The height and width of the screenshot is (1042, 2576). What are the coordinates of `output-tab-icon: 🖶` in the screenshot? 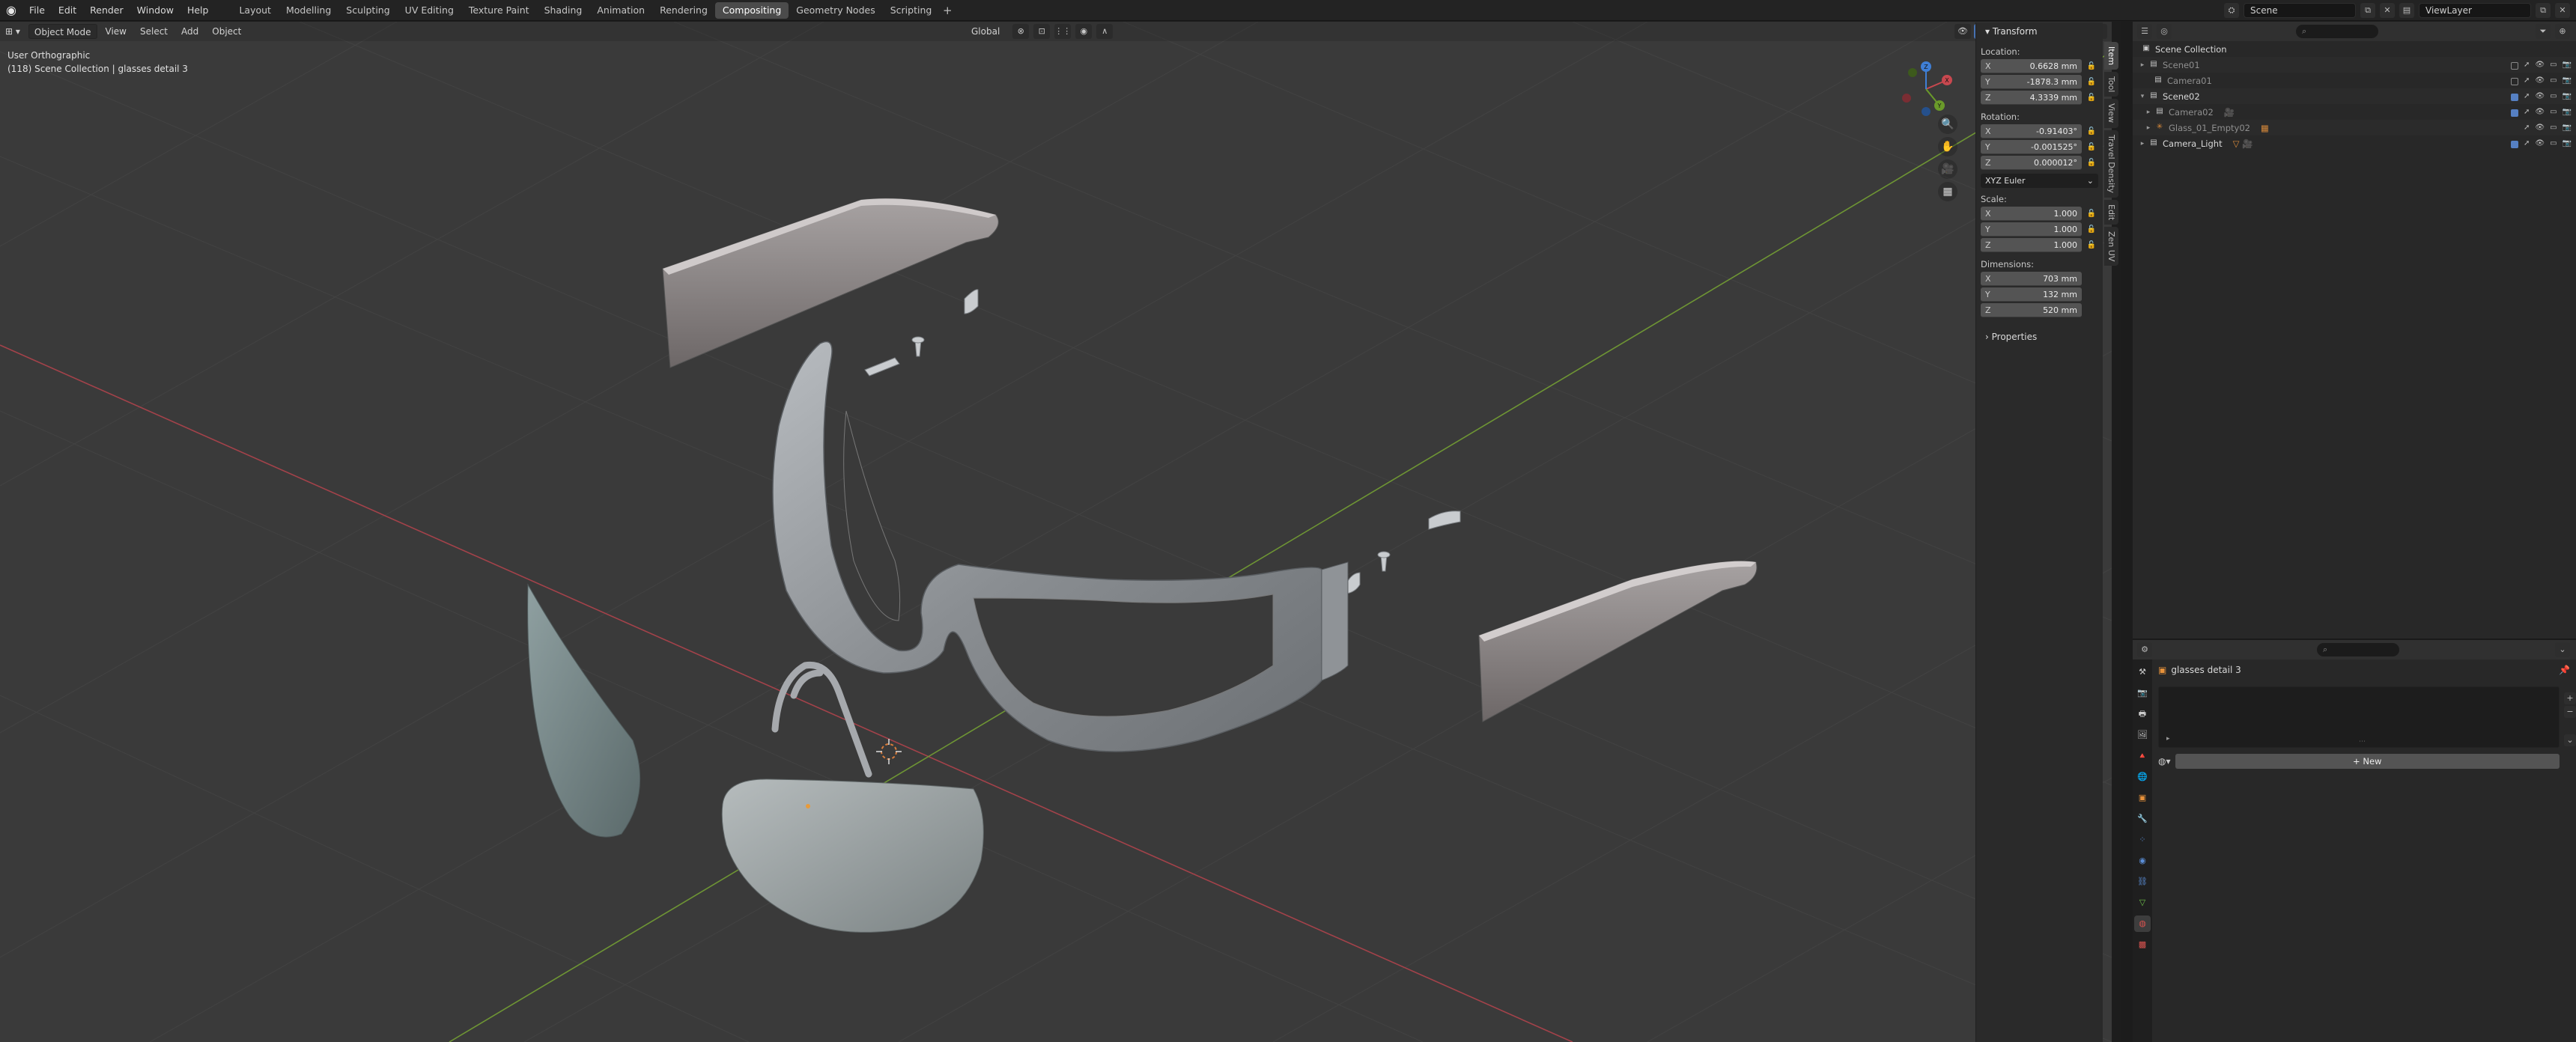 It's located at (2142, 714).